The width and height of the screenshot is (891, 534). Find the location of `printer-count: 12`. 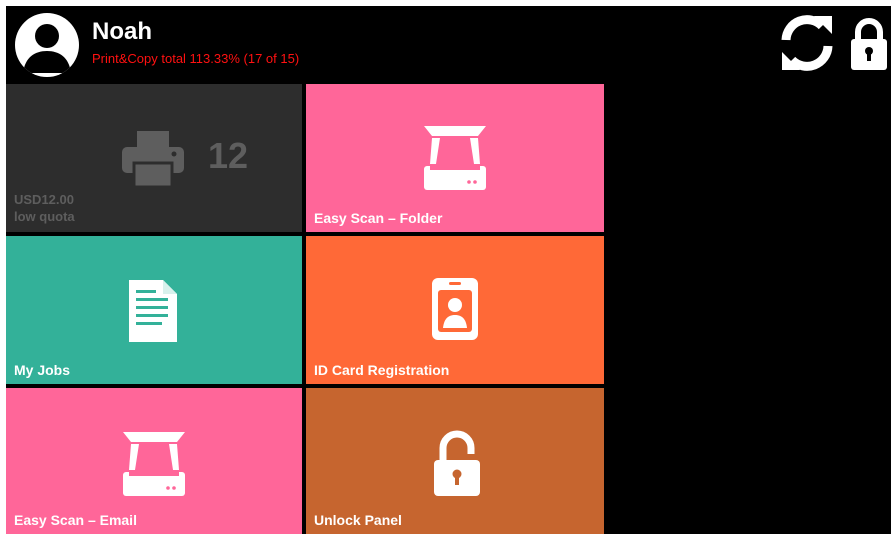

printer-count: 12 is located at coordinates (228, 155).